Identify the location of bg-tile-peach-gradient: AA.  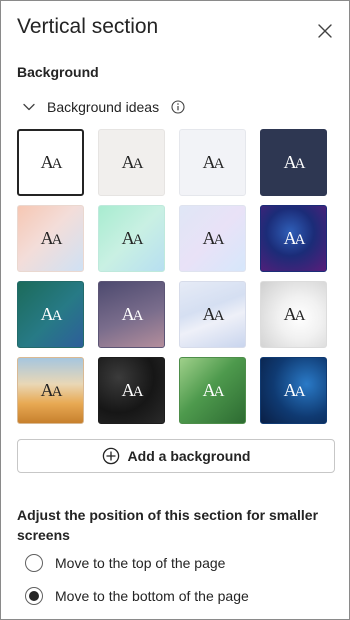
(50, 238).